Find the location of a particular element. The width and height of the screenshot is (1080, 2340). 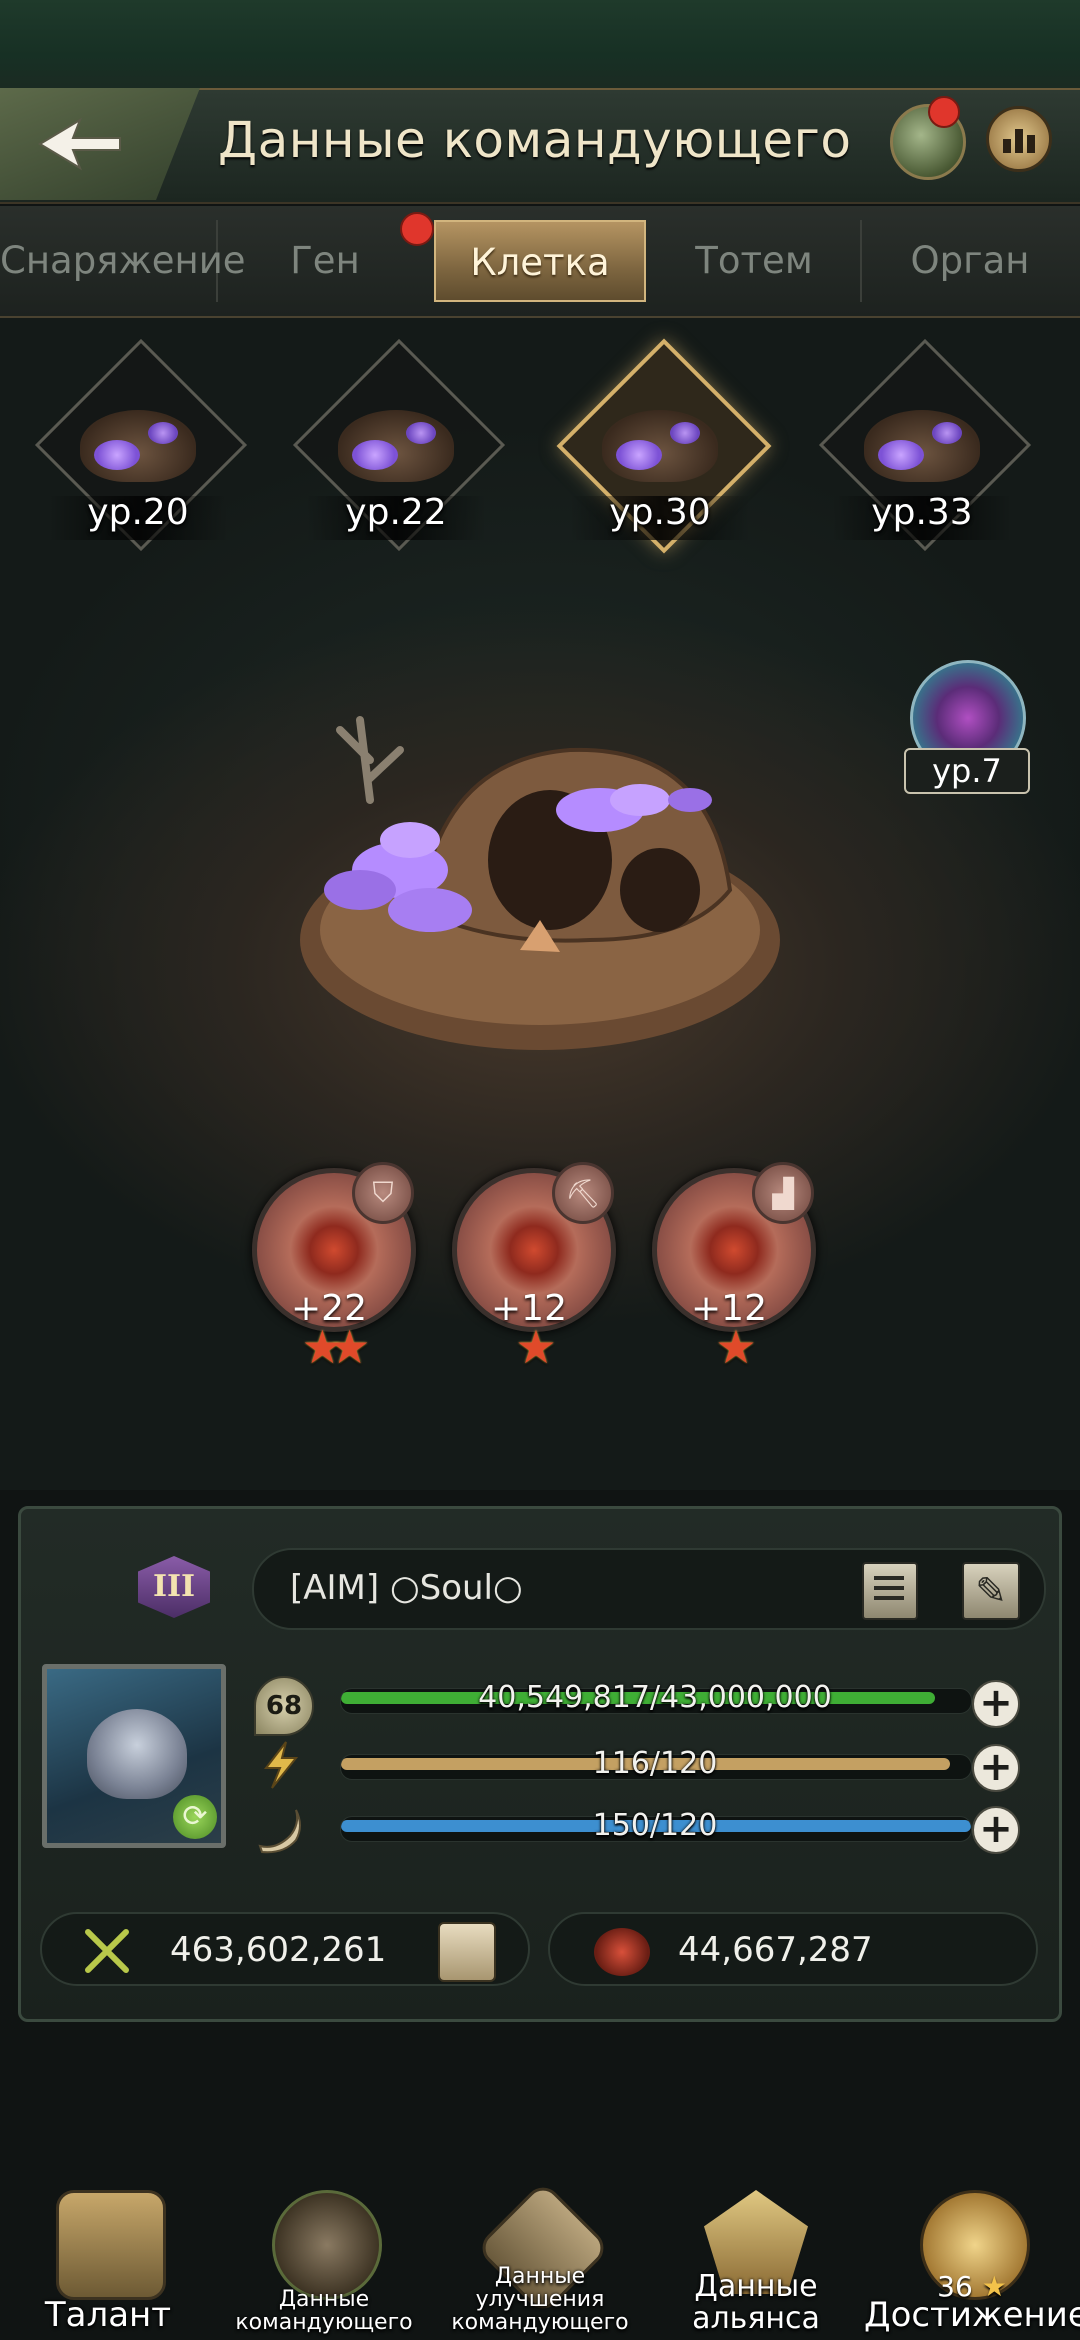

cell-bonus-march: ▟ +12 ★ is located at coordinates (734, 1275).